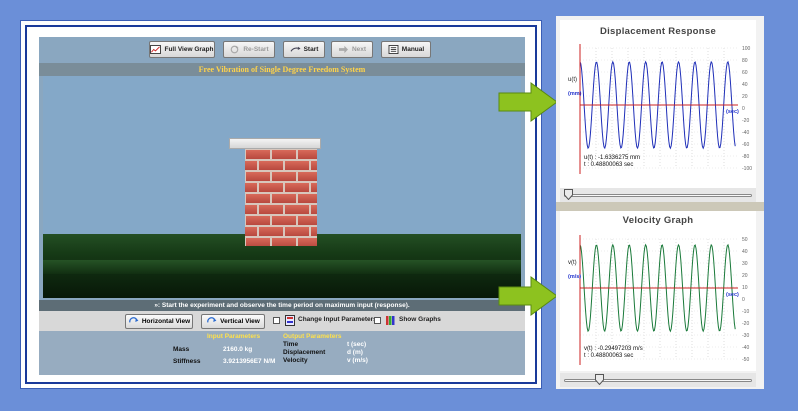 This screenshot has width=798, height=411. What do you see at coordinates (745, 252) in the screenshot?
I see `y-tick-label: 40` at bounding box center [745, 252].